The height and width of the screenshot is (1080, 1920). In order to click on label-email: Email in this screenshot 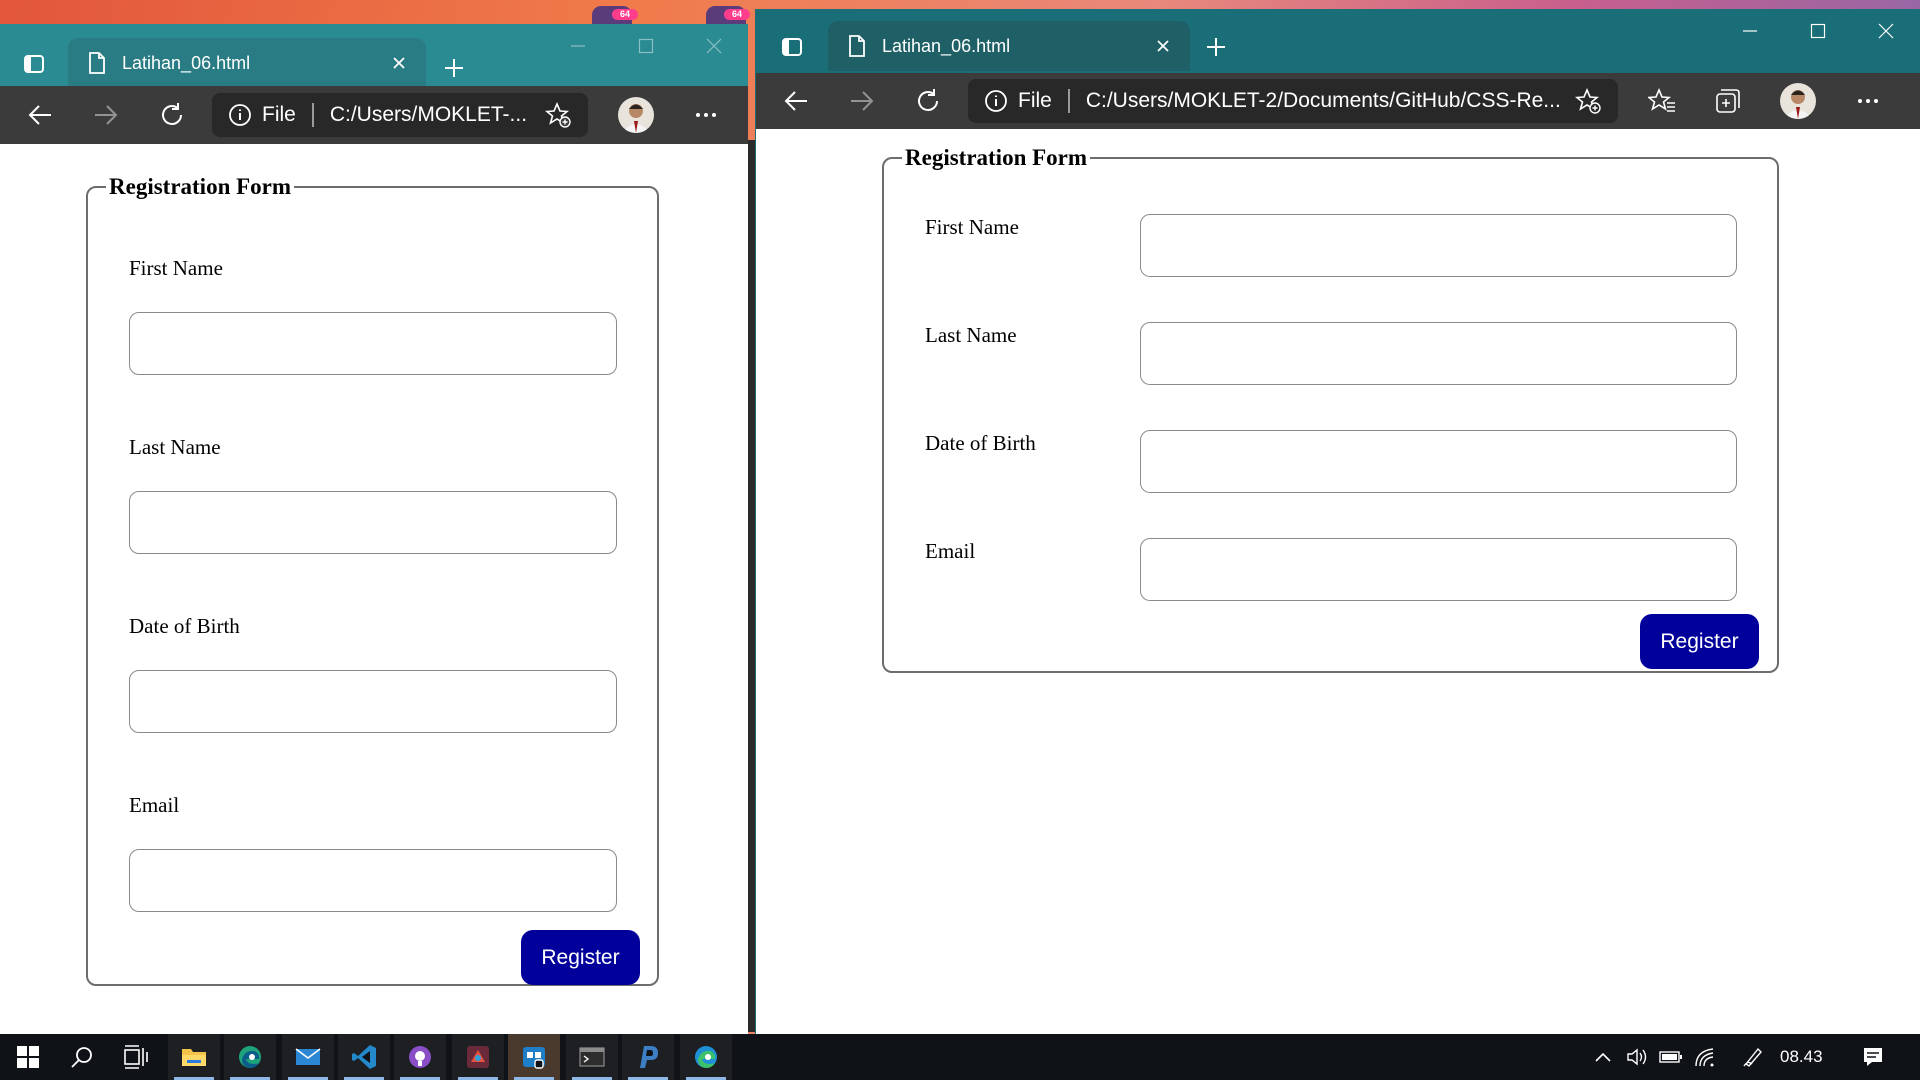, I will do `click(950, 551)`.